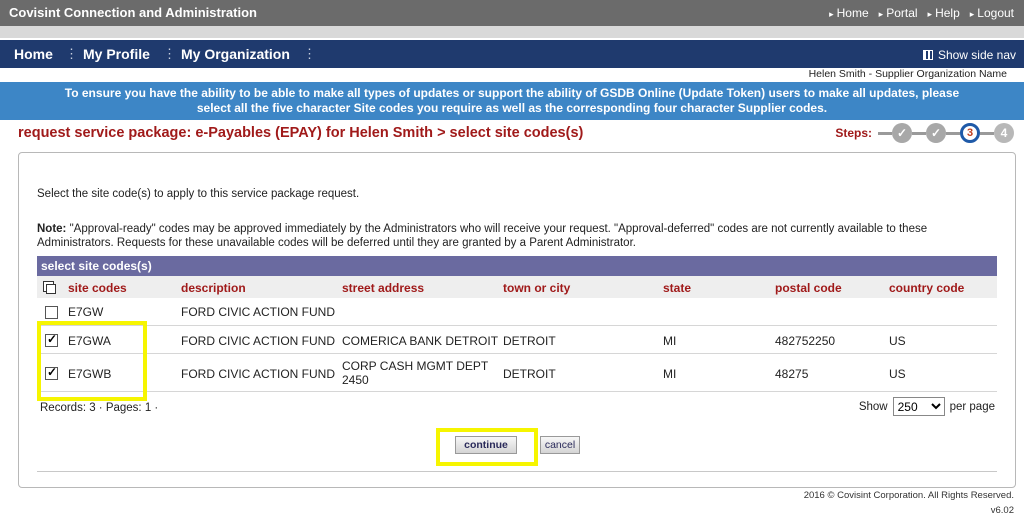  What do you see at coordinates (383, 288) in the screenshot?
I see `col-street-address: street address` at bounding box center [383, 288].